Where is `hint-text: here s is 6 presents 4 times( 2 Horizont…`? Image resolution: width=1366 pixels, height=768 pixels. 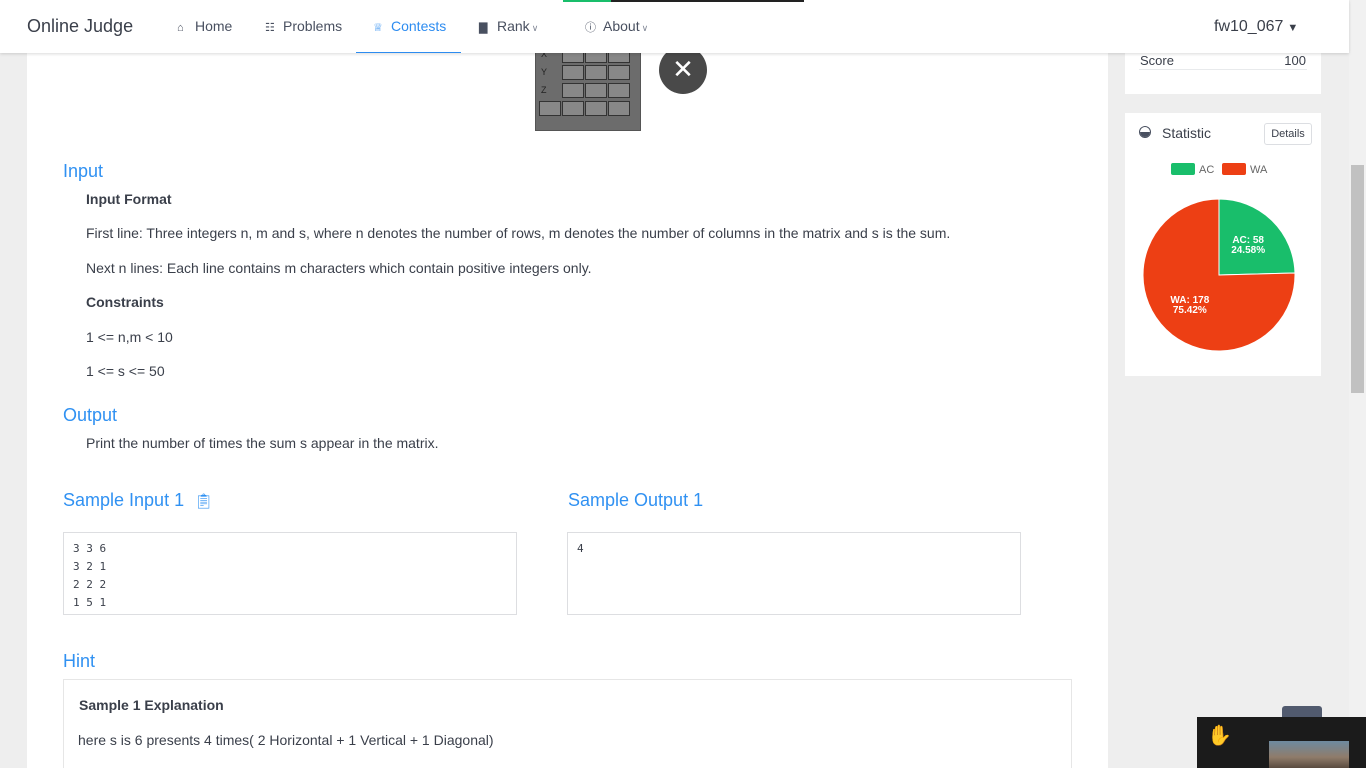
hint-text: here s is 6 presents 4 times( 2 Horizont… is located at coordinates (286, 740).